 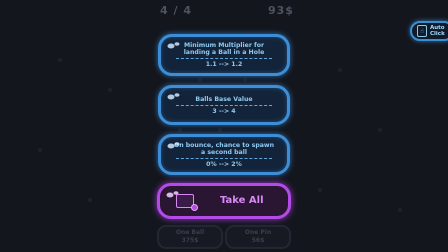 I want to click on buy-one-ball-label: One Ball, so click(x=190, y=232).